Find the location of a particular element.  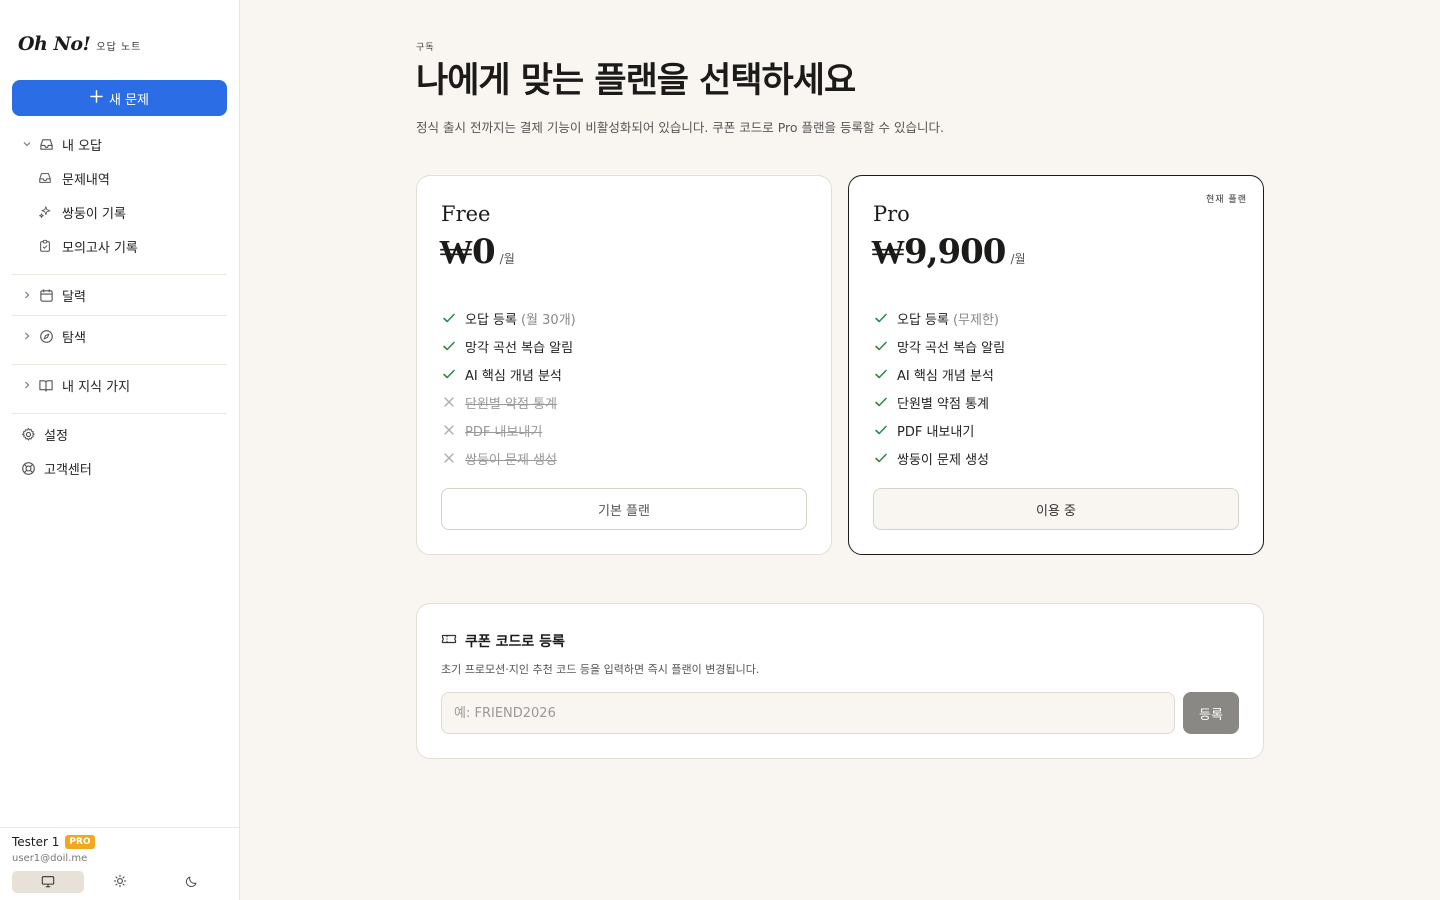

lifebuoy-icon is located at coordinates (28, 468).